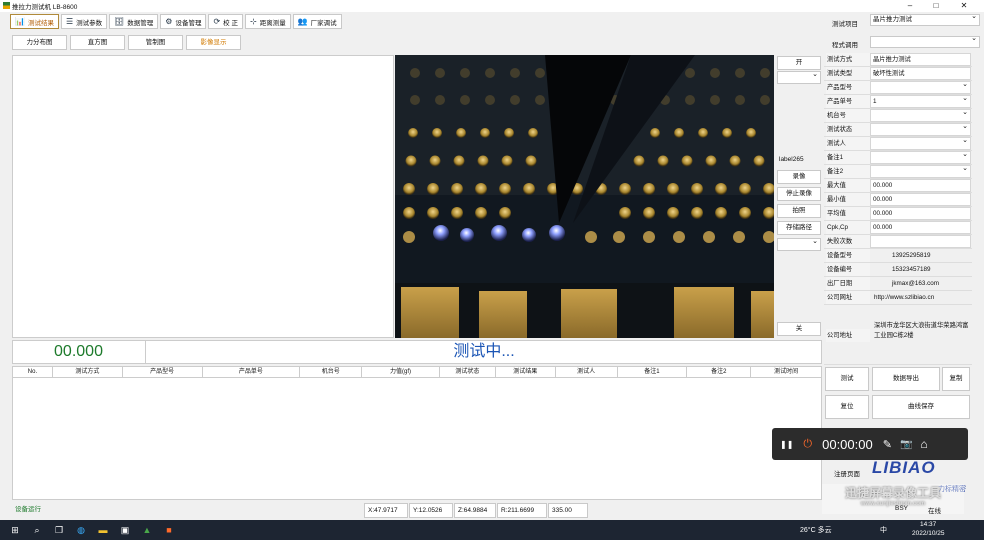 The image size is (984, 540). Describe the element at coordinates (526, 372) in the screenshot. I see `col-test-result: 测试结果` at that location.